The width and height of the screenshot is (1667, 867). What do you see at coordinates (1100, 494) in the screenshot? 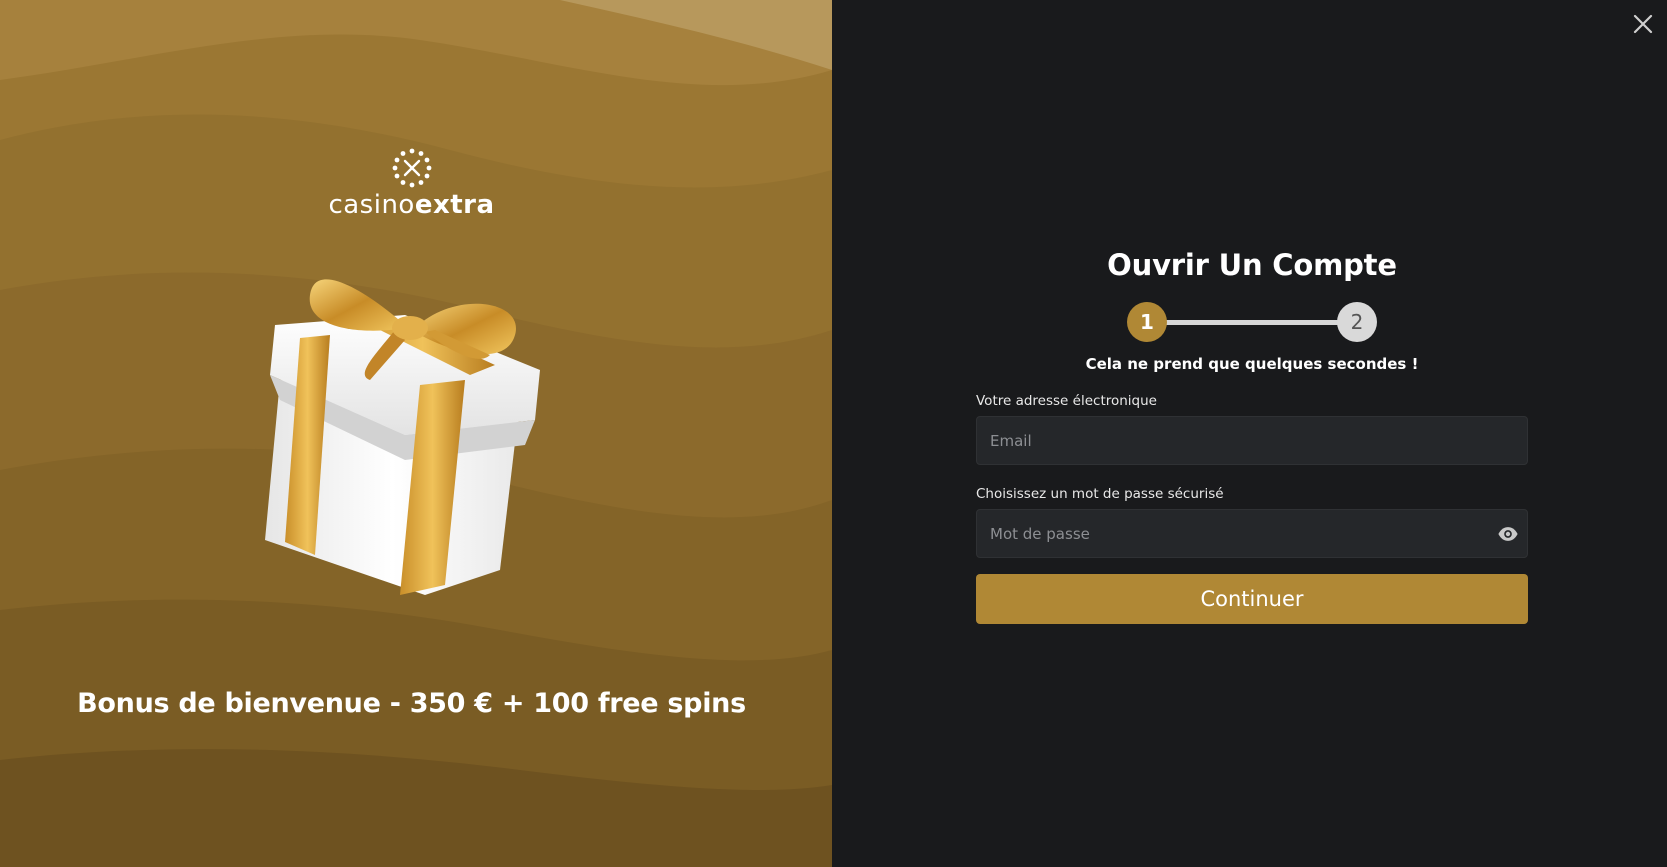
I see `password-label: Choisissez un mot de passe sécurisé` at bounding box center [1100, 494].